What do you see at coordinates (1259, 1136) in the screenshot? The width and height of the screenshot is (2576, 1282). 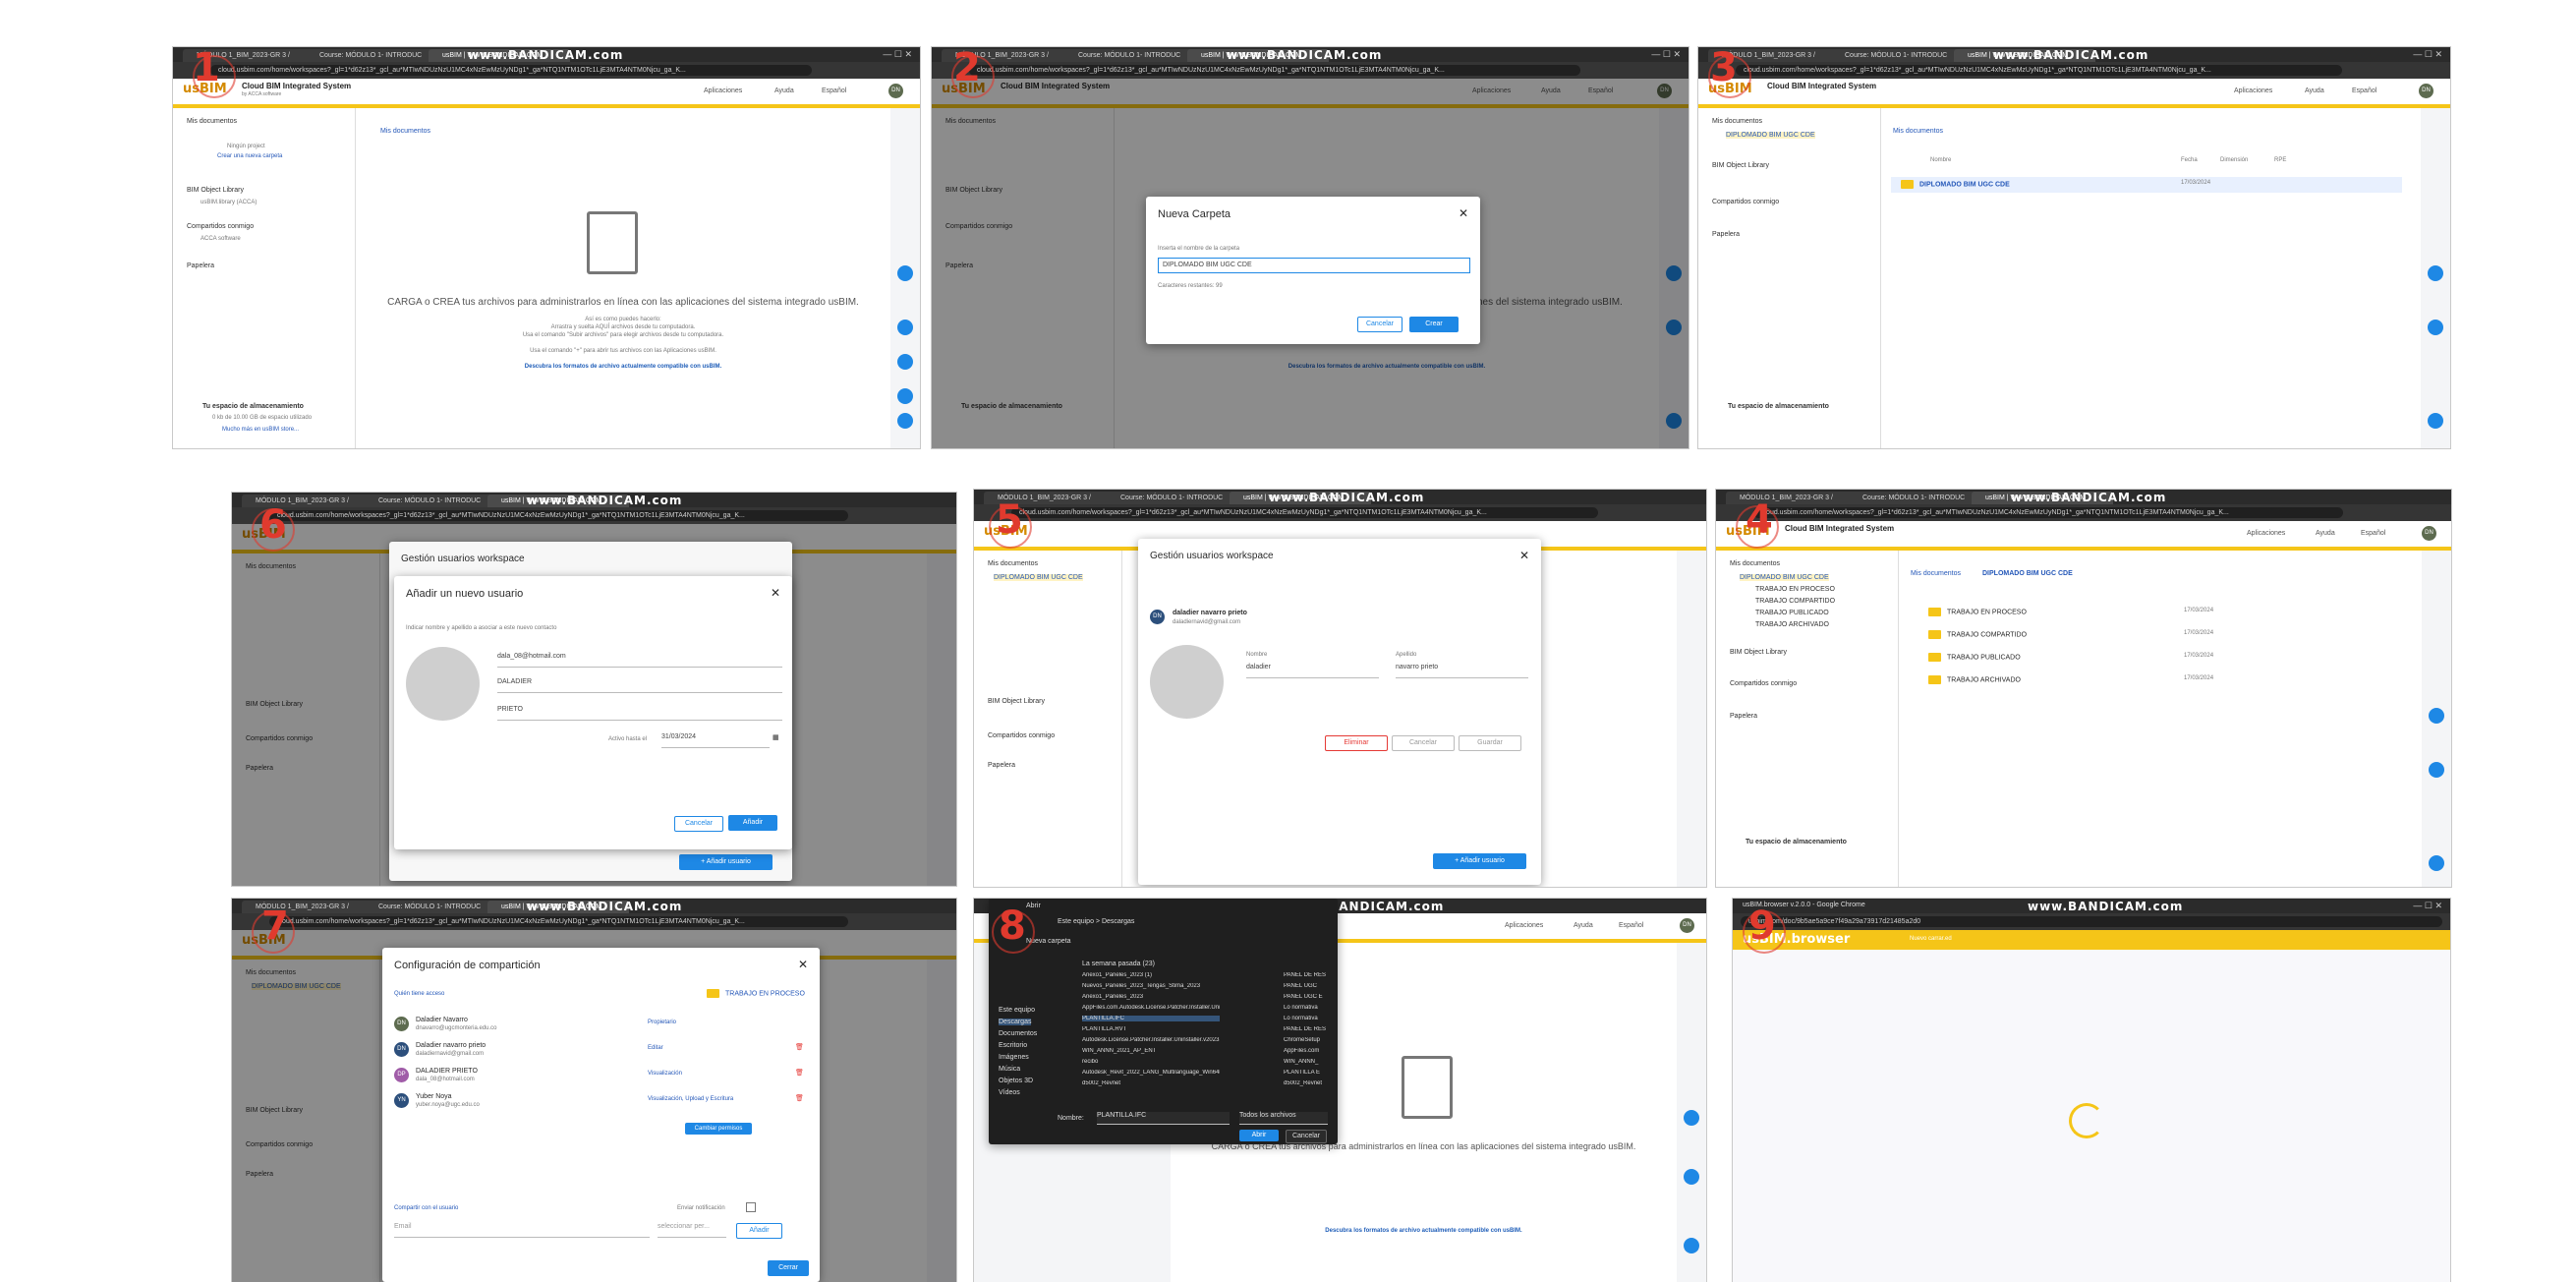 I see `open-button: Abrir` at bounding box center [1259, 1136].